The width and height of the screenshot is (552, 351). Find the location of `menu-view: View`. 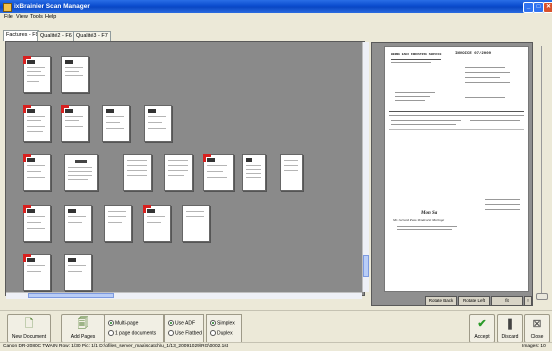

menu-view: View is located at coordinates (22, 17).